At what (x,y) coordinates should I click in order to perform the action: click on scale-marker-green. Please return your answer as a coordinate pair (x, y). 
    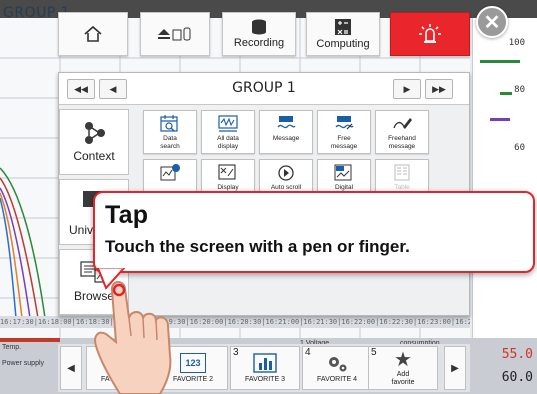
    Looking at the image, I should click on (500, 61).